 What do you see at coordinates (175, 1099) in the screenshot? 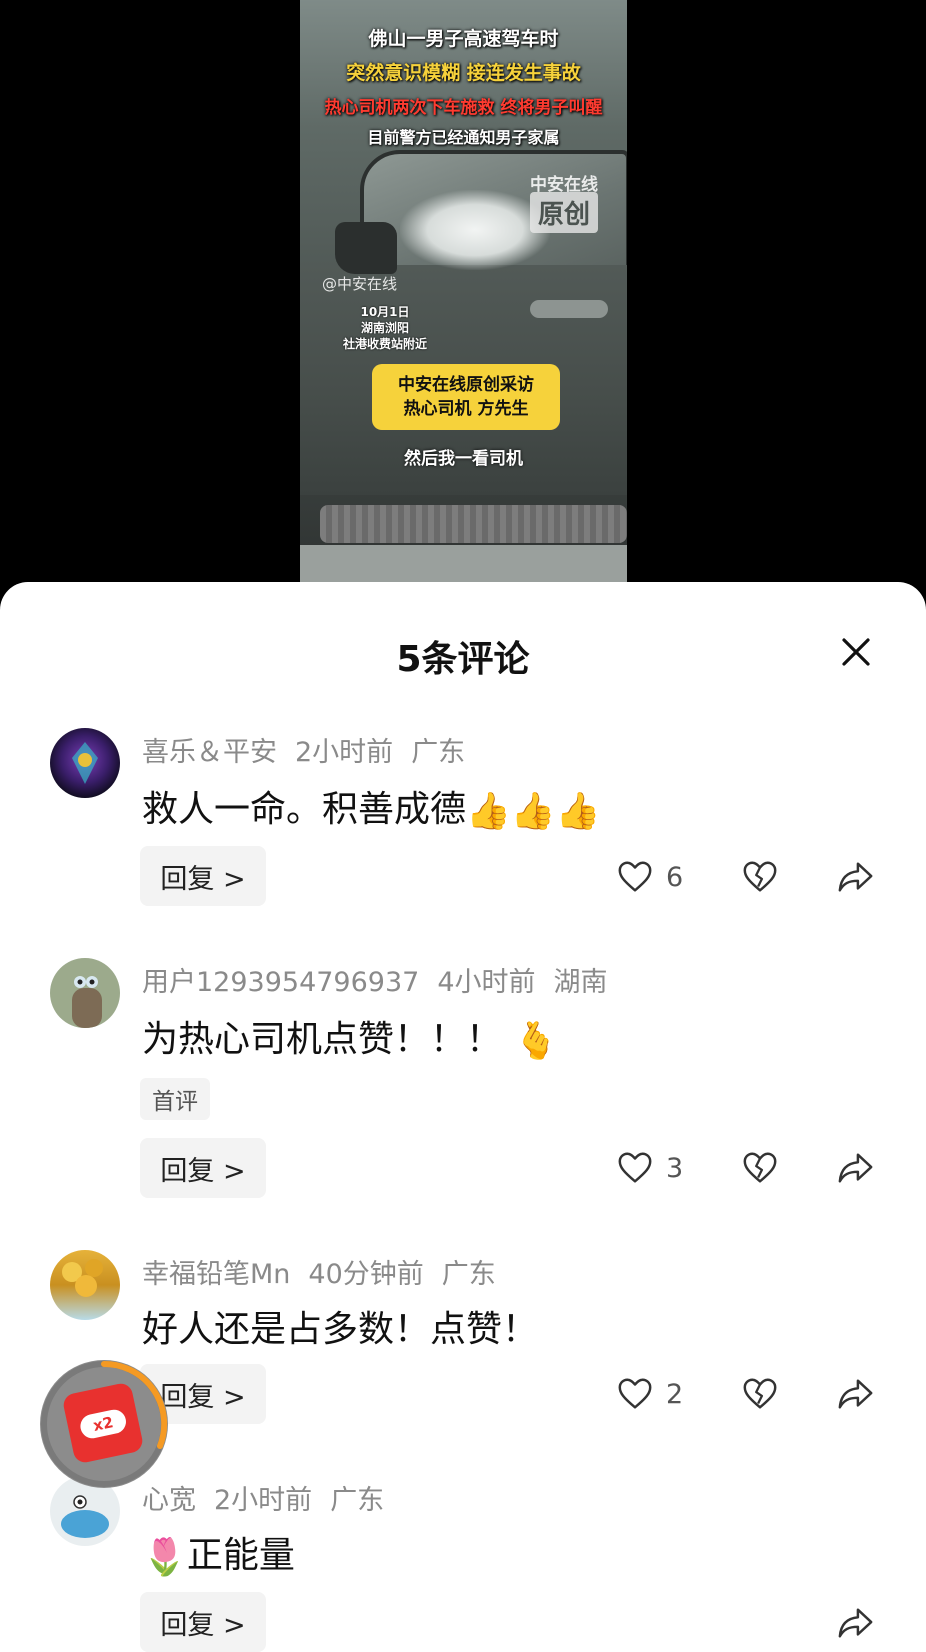
I see `first-comment-tag: 首评` at bounding box center [175, 1099].